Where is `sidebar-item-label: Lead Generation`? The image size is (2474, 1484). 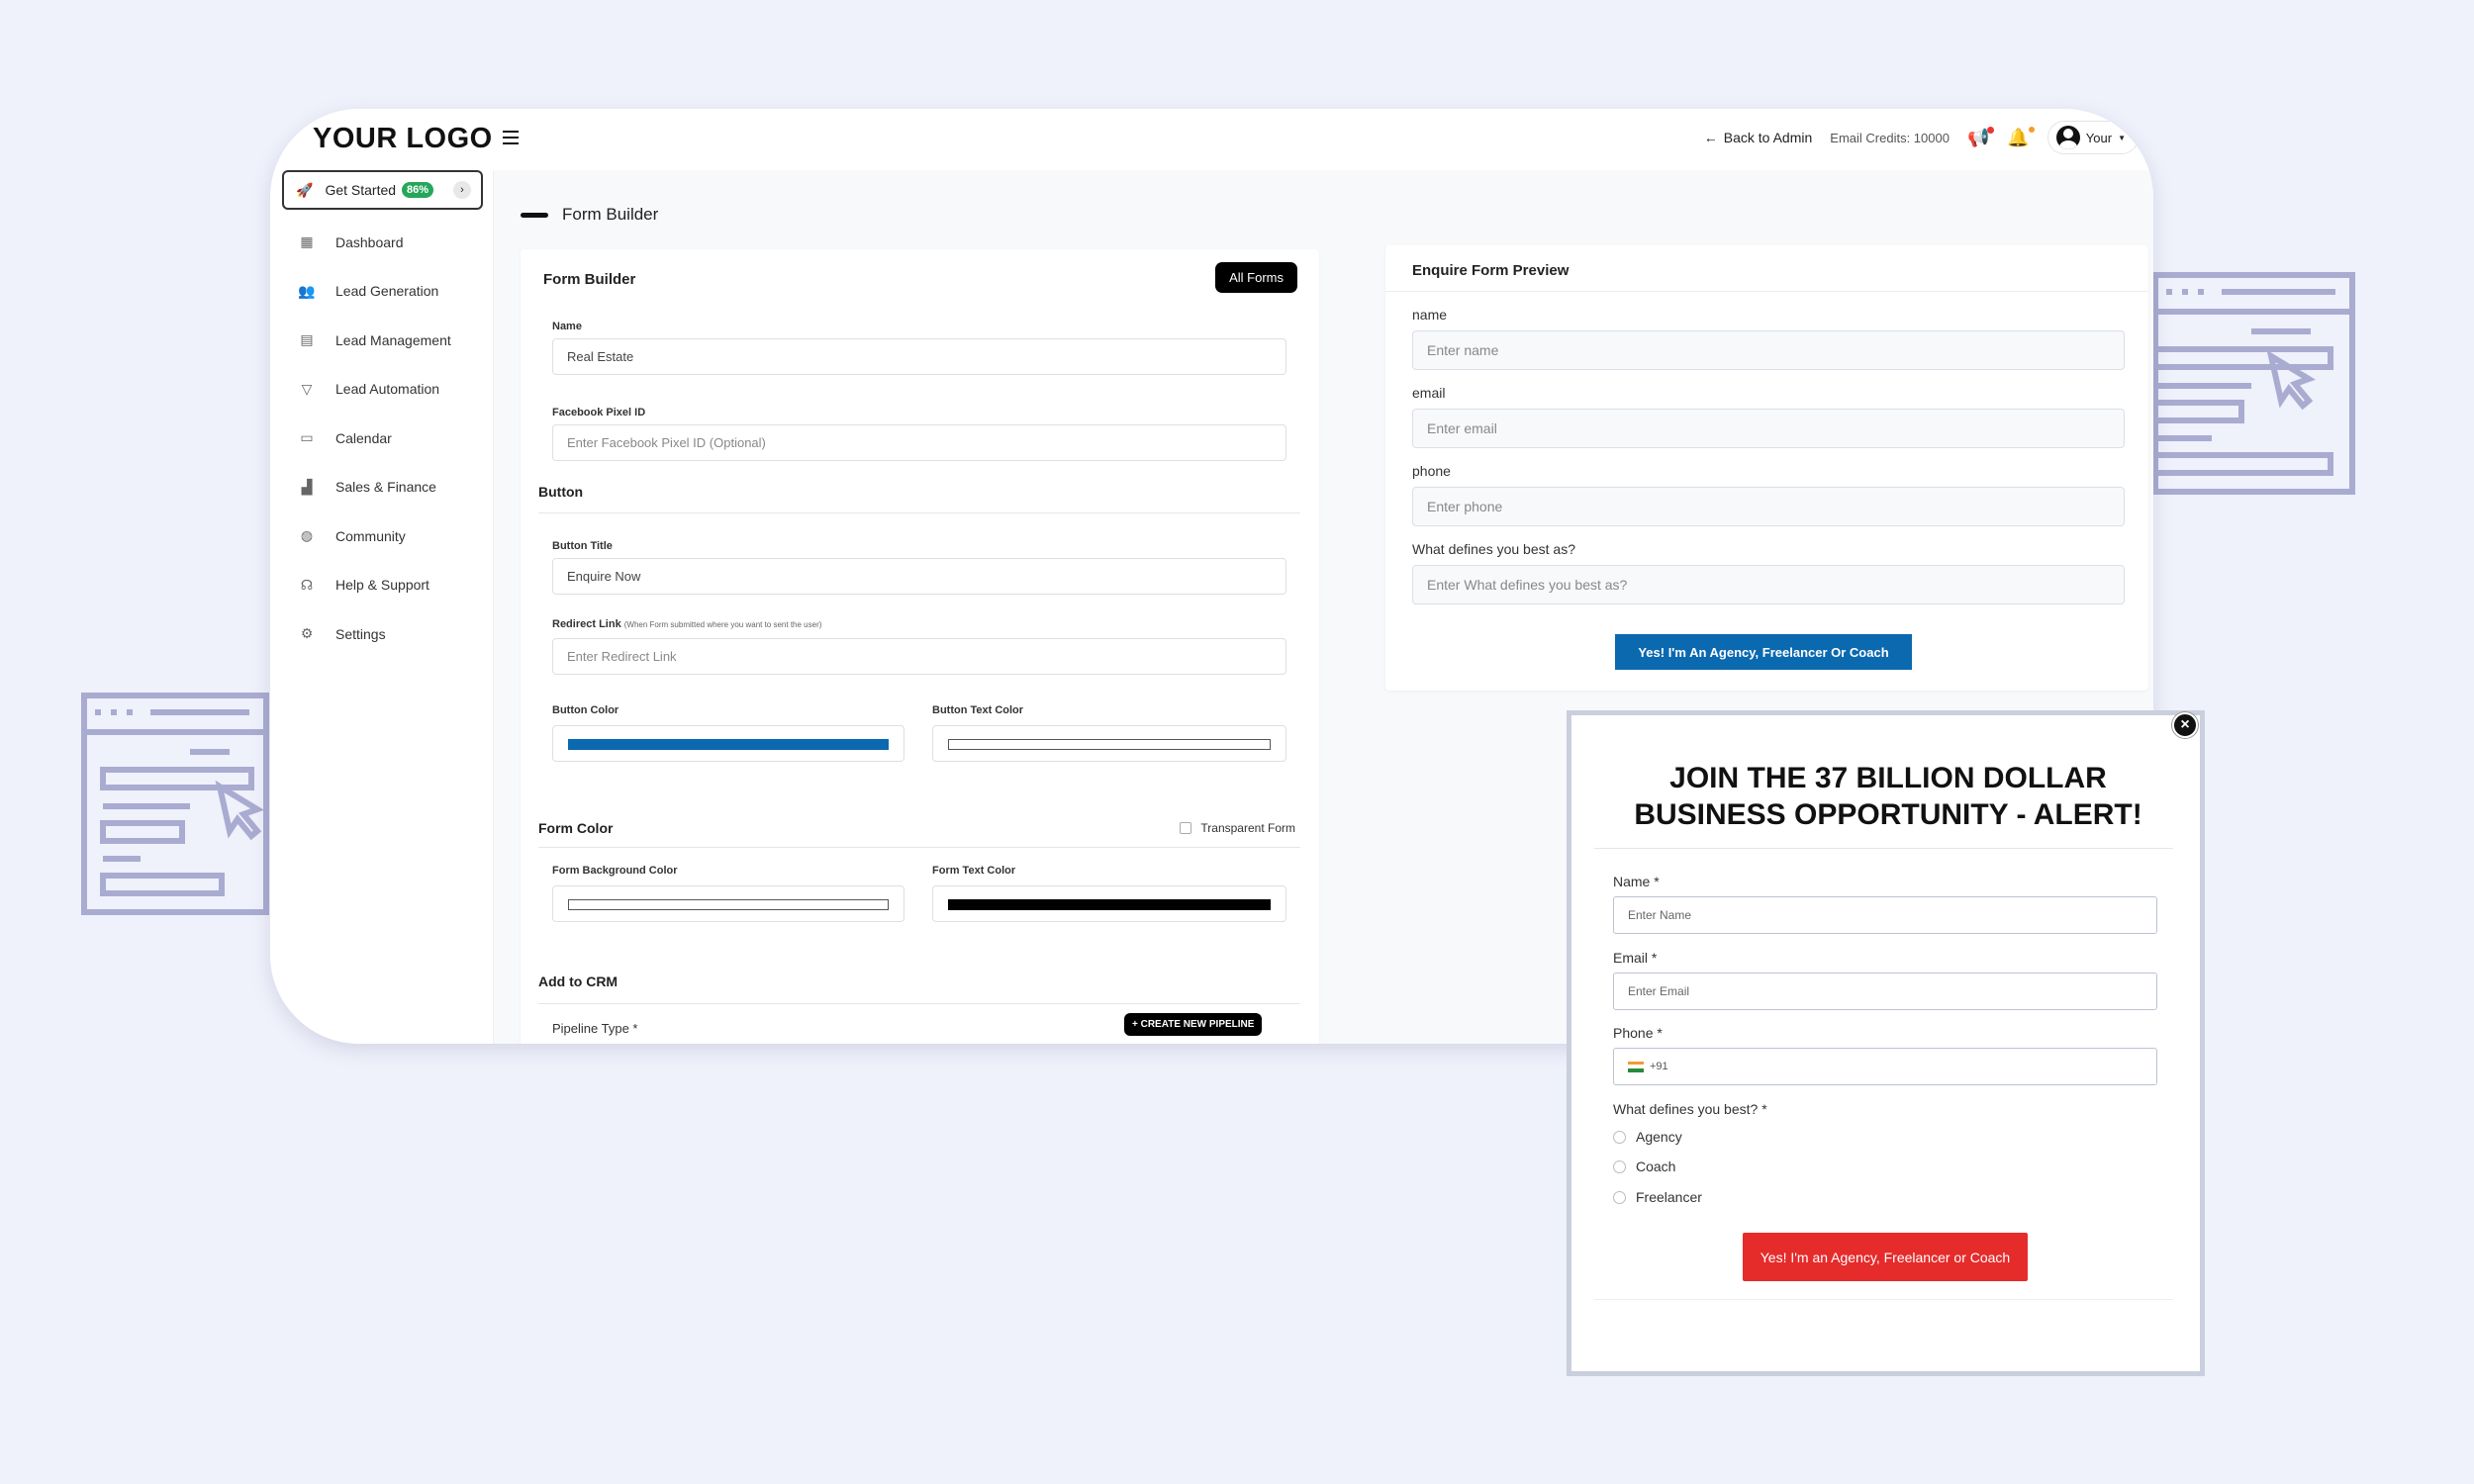 sidebar-item-label: Lead Generation is located at coordinates (387, 291).